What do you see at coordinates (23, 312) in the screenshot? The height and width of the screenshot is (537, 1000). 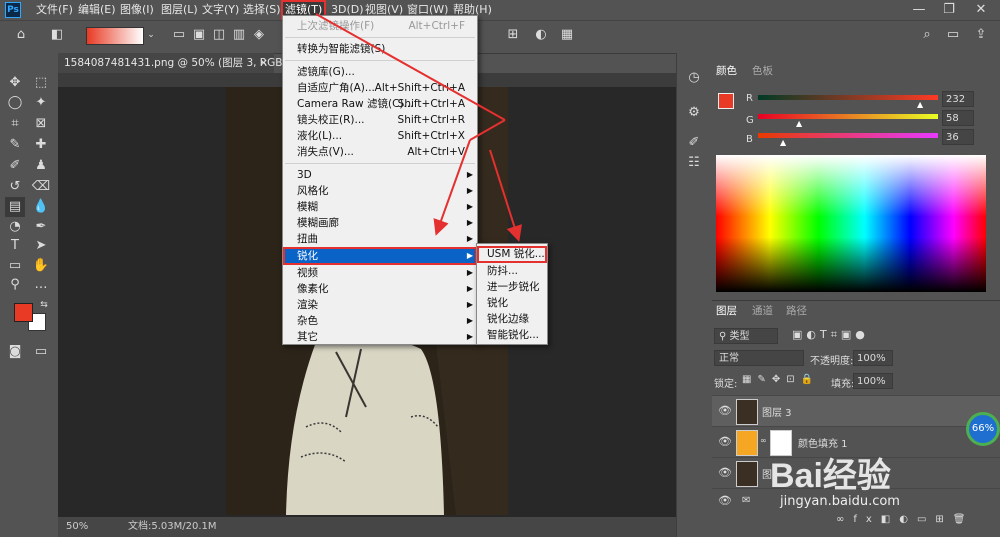 I see `foreground-color-swatch` at bounding box center [23, 312].